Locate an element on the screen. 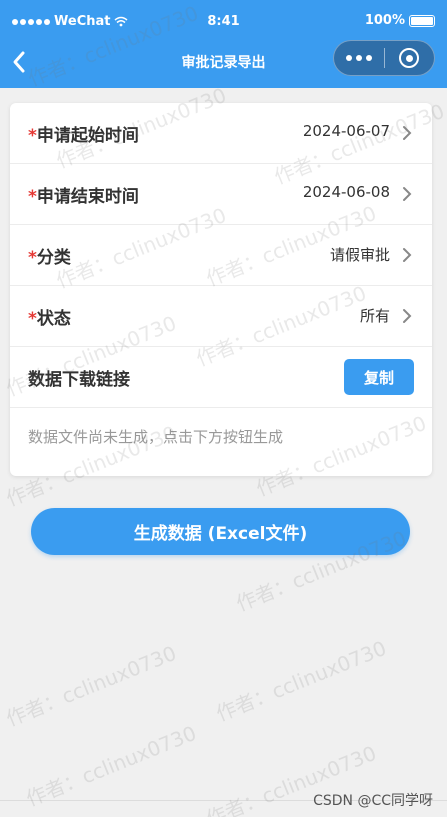 This screenshot has height=817, width=447. row-category: *分类 请假审批 is located at coordinates (221, 255).